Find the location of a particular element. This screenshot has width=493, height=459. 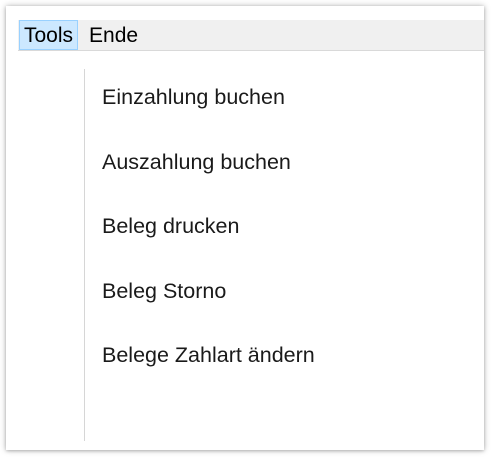

menu-icon-gutter-divider is located at coordinates (84, 255).